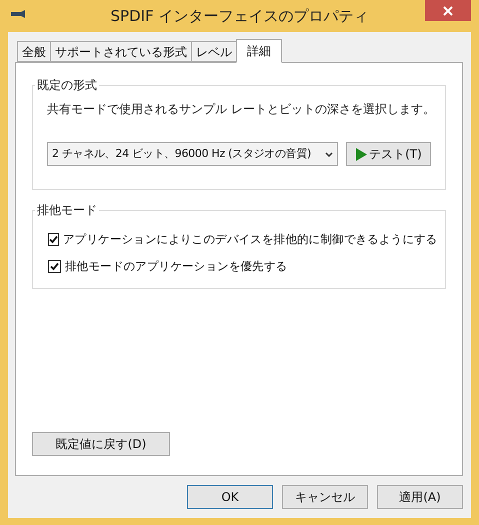 This screenshot has height=525, width=479. Describe the element at coordinates (176, 267) in the screenshot. I see `checkbox-label: 排他モードのアプリケーションを優先する` at that location.